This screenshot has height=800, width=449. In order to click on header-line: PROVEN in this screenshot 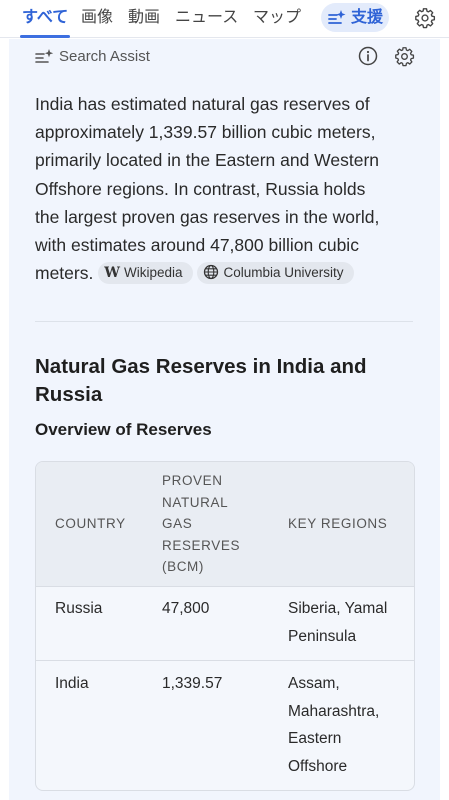, I will do `click(192, 480)`.